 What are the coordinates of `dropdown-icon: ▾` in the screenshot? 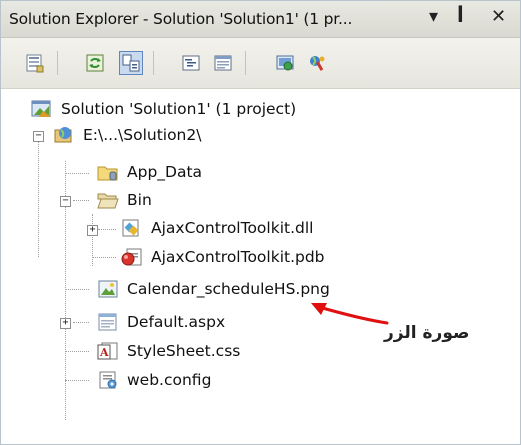 It's located at (433, 16).